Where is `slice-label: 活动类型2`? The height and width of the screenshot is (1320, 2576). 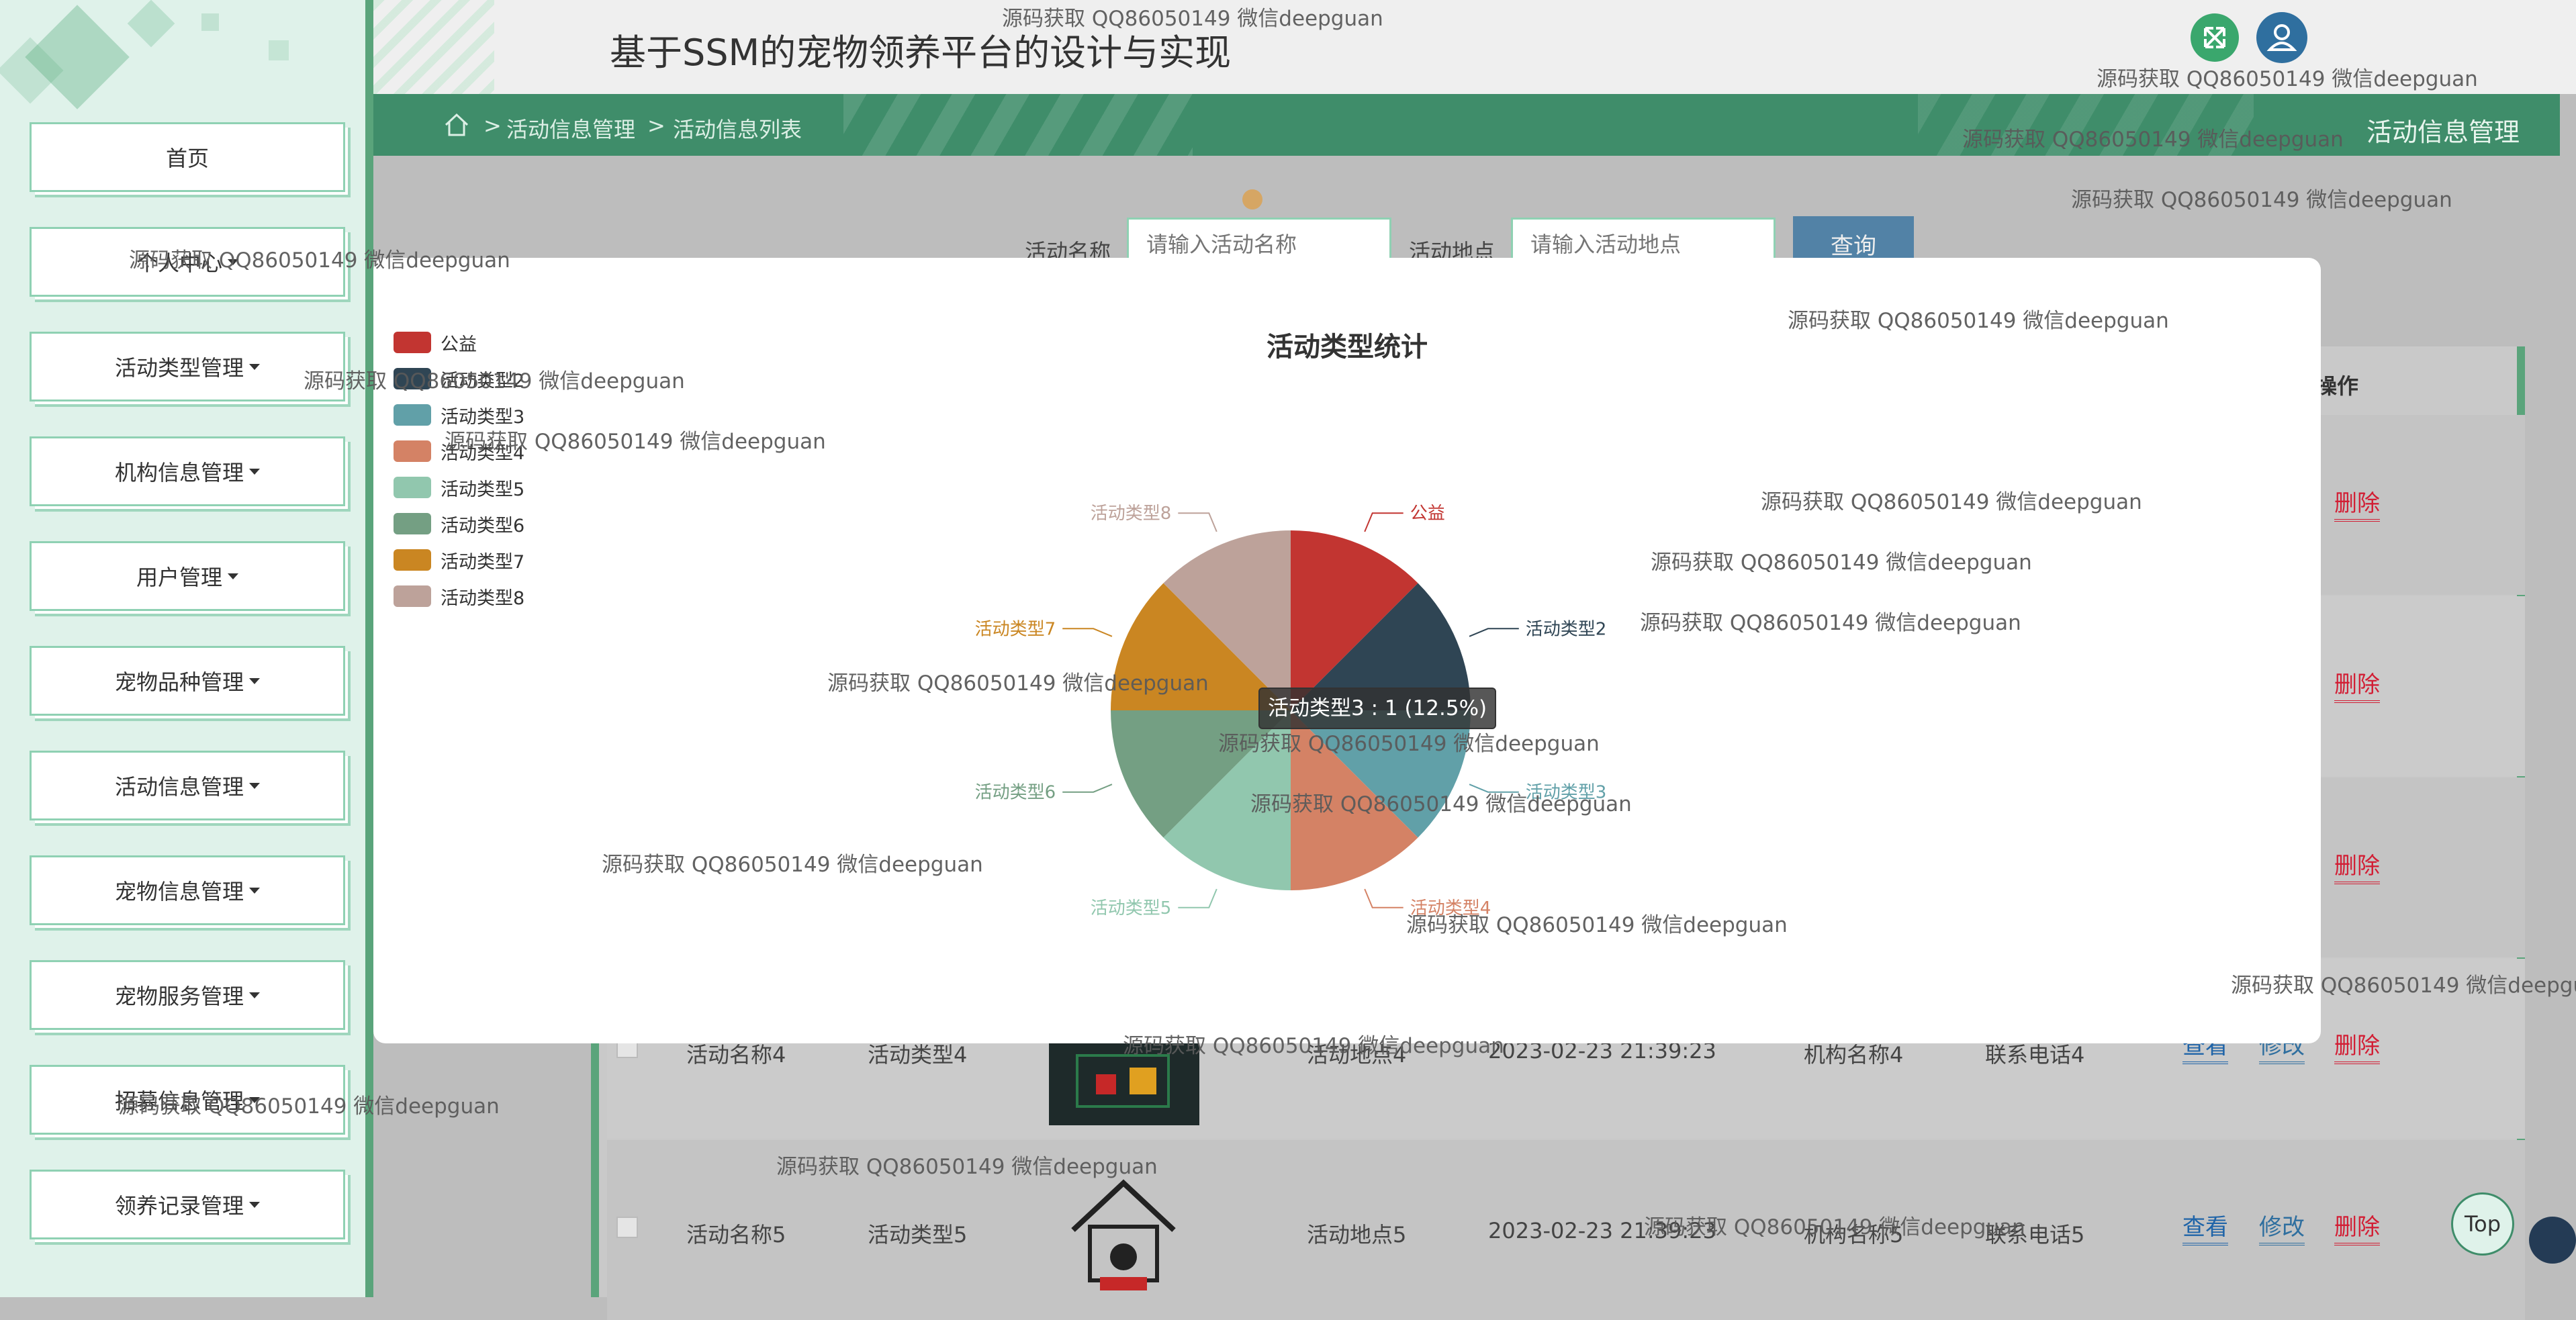 slice-label: 活动类型2 is located at coordinates (1566, 629).